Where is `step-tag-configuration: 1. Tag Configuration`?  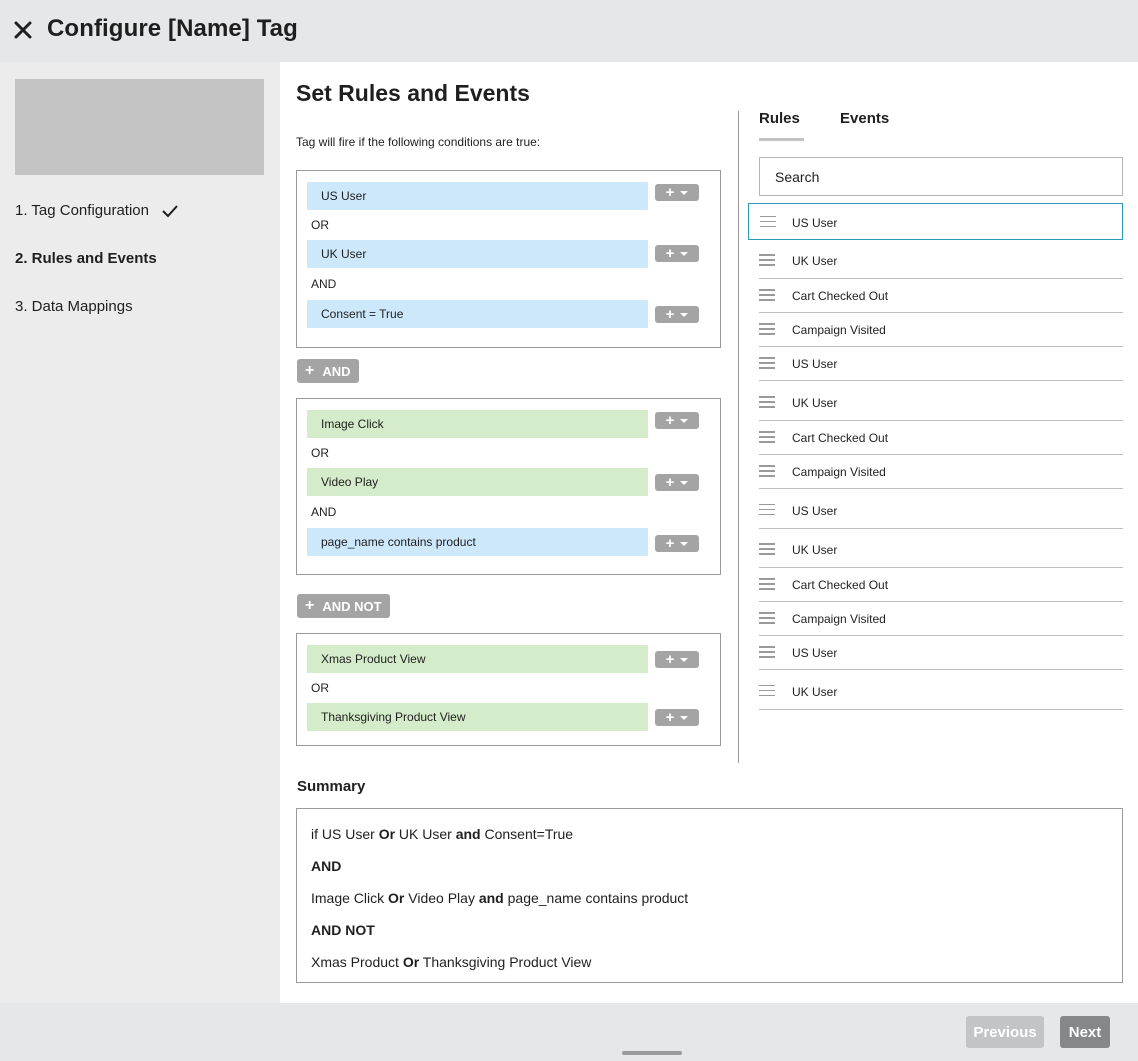
step-tag-configuration: 1. Tag Configuration is located at coordinates (97, 210).